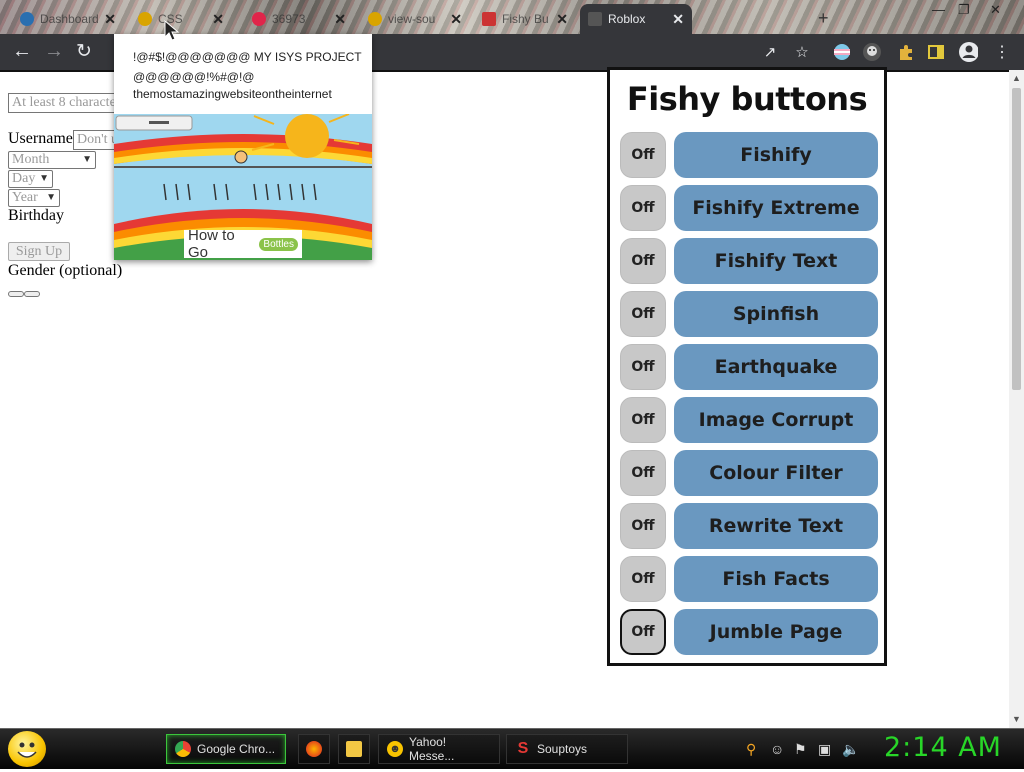 The height and width of the screenshot is (772, 1024). Describe the element at coordinates (1016, 239) in the screenshot. I see `scrollbar-thumb` at that location.